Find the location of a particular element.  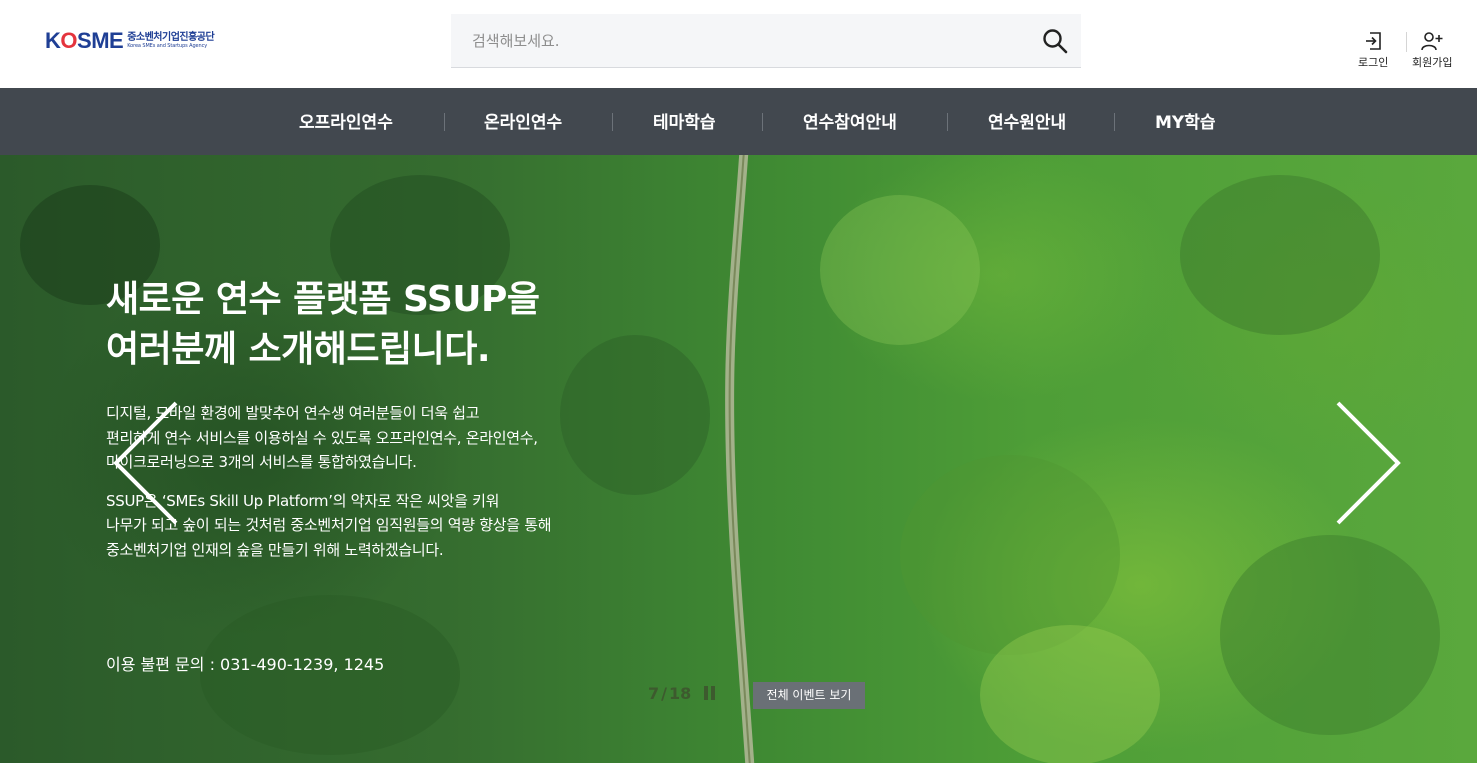

login-button: 로그인 is located at coordinates (1373, 50).